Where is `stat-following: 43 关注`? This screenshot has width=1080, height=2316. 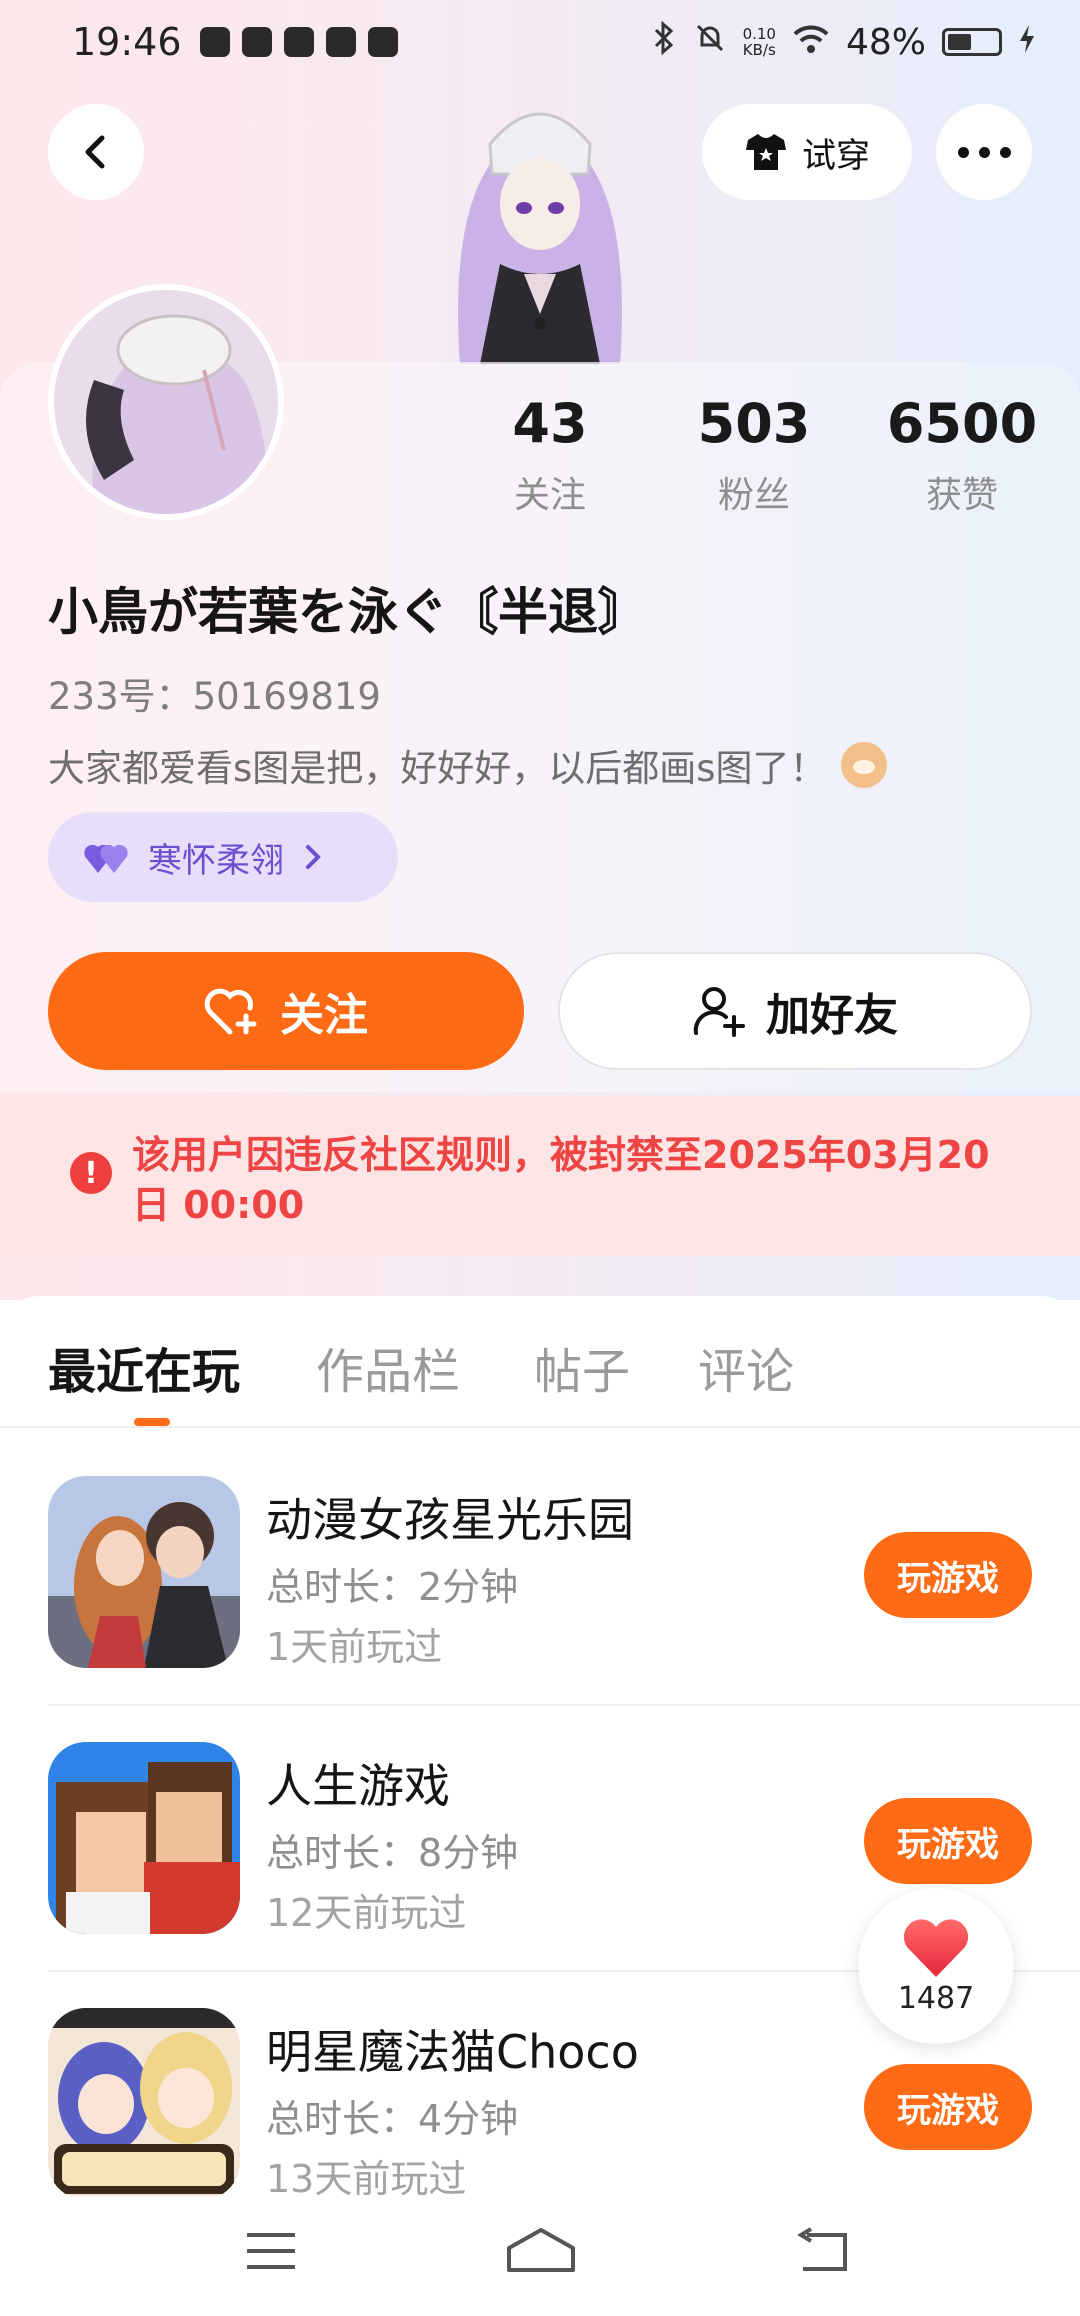 stat-following: 43 关注 is located at coordinates (550, 455).